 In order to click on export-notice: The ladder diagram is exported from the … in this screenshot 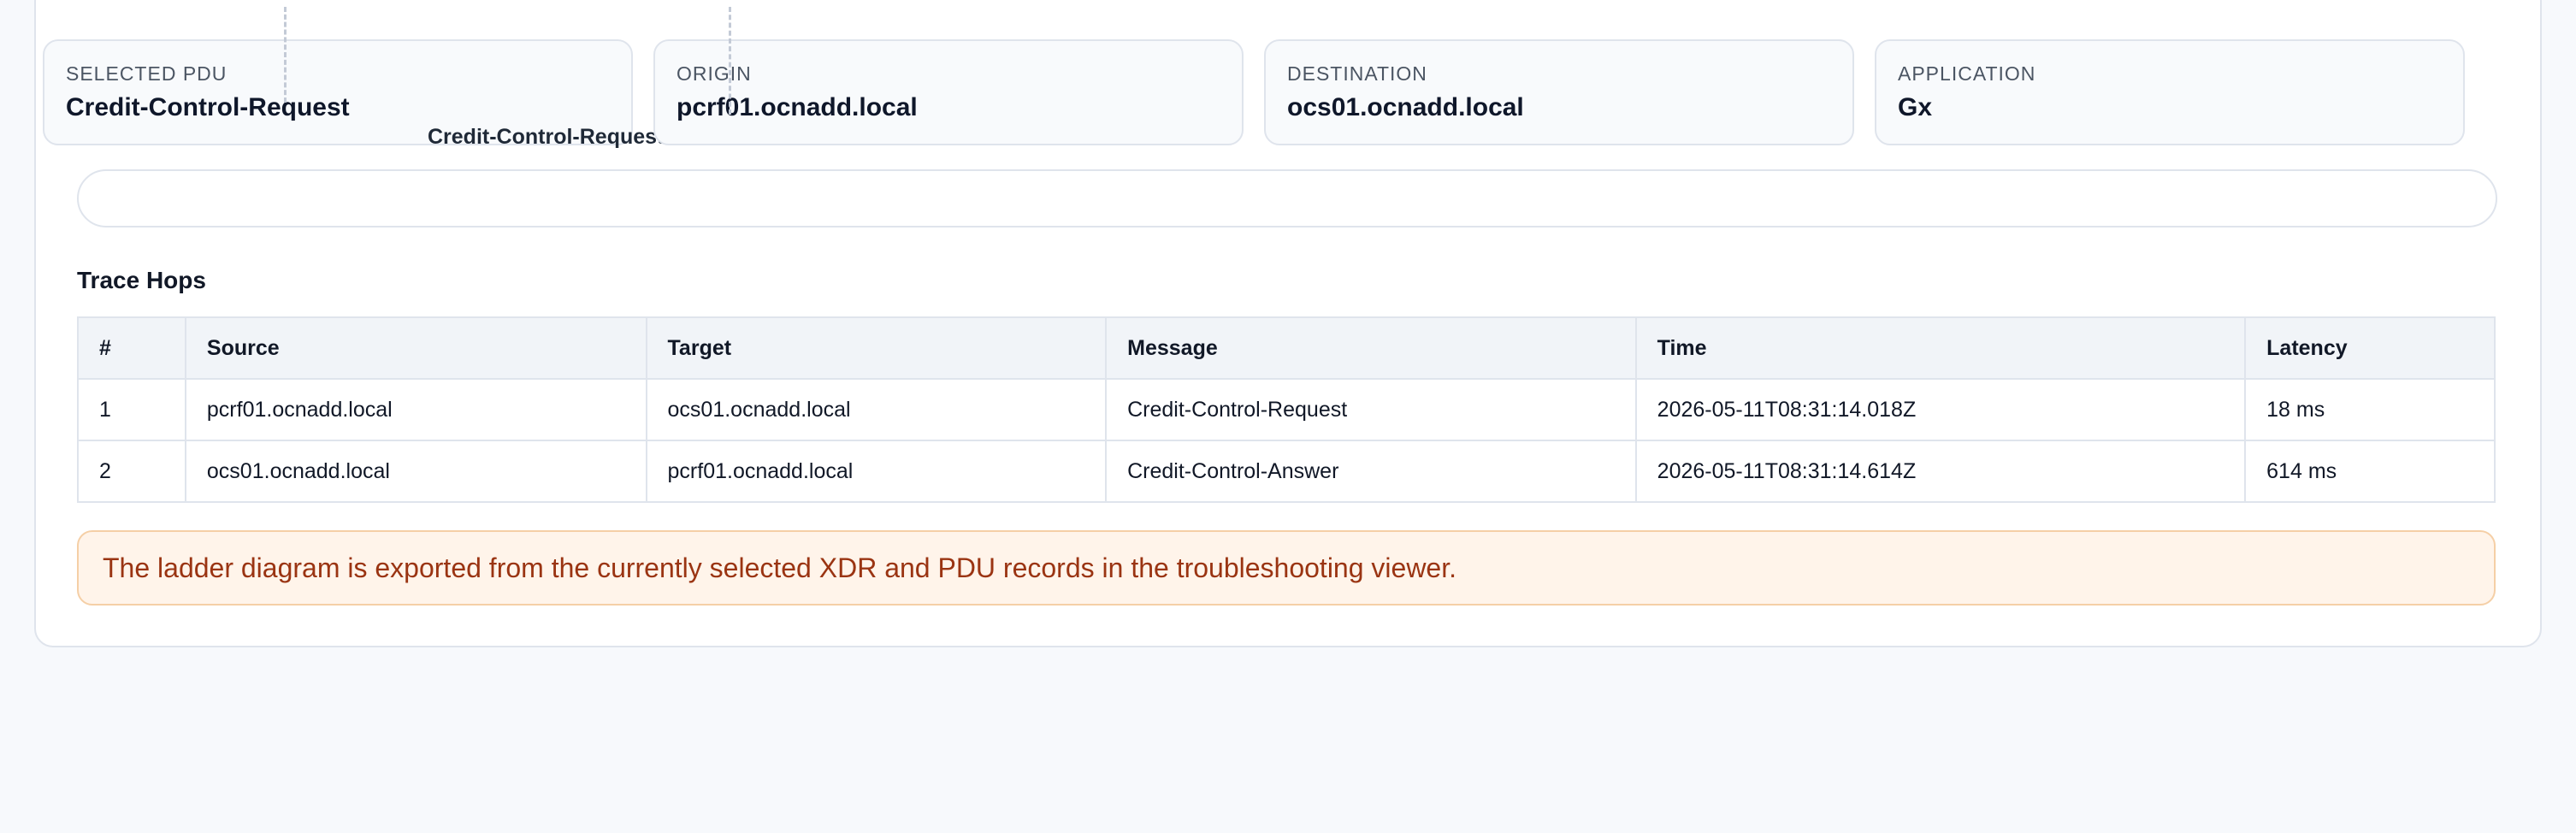, I will do `click(1286, 568)`.